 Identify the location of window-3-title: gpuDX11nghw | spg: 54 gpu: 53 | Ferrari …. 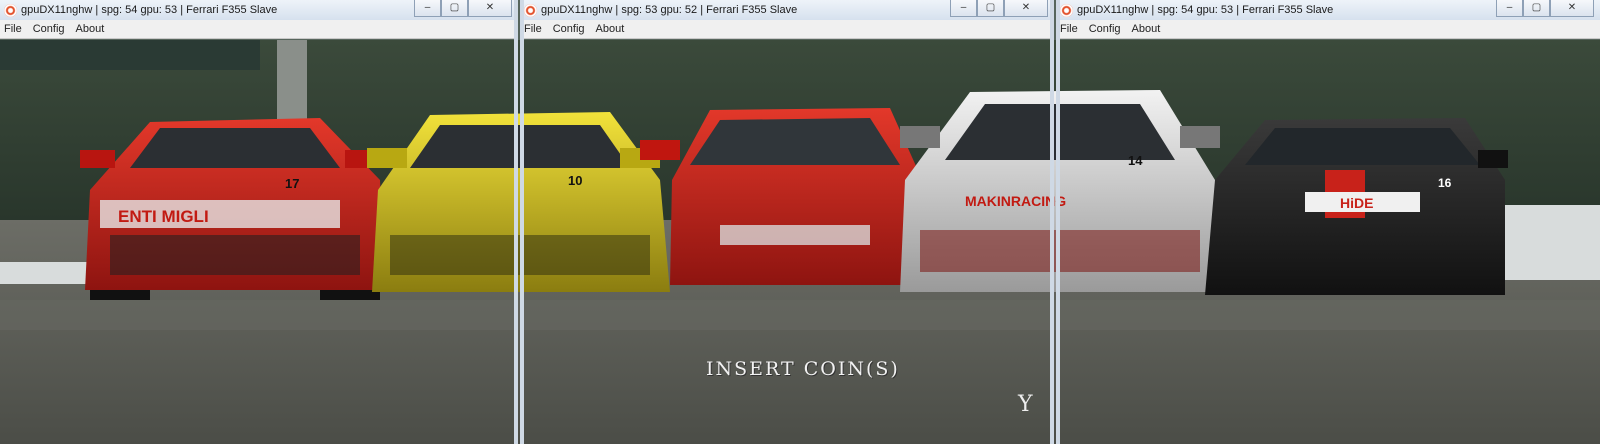
(1205, 10).